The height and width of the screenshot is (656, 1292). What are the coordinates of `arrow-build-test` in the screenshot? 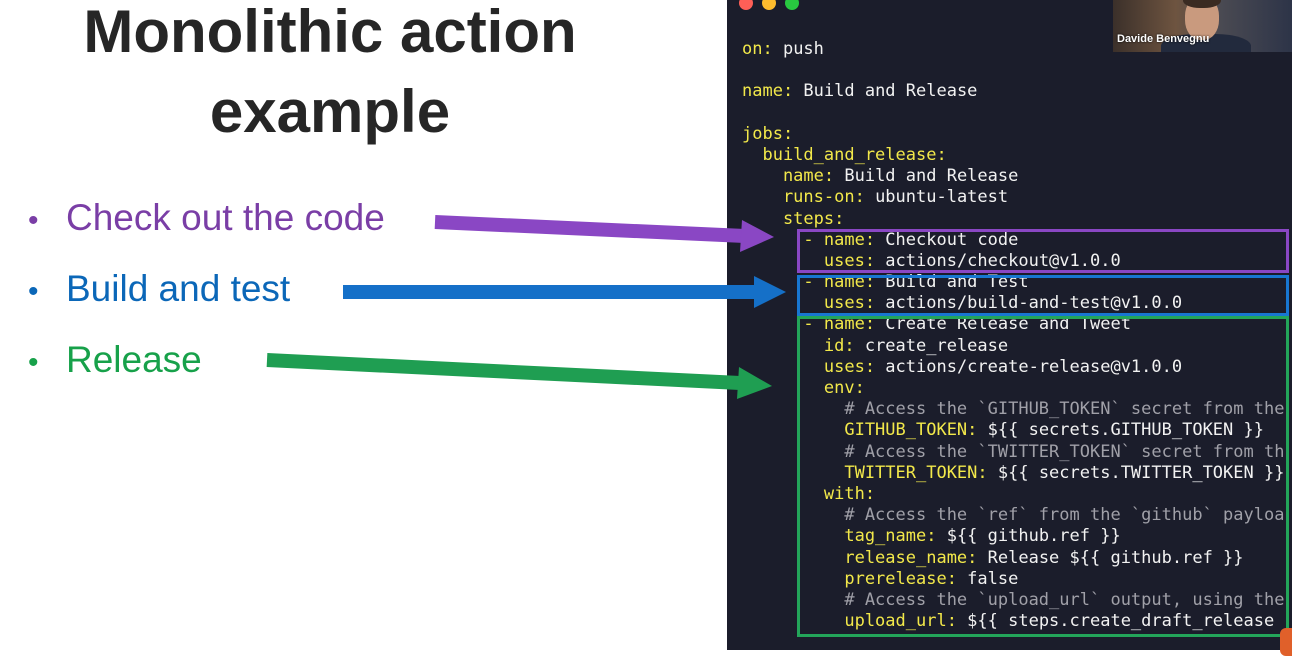 It's located at (564, 292).